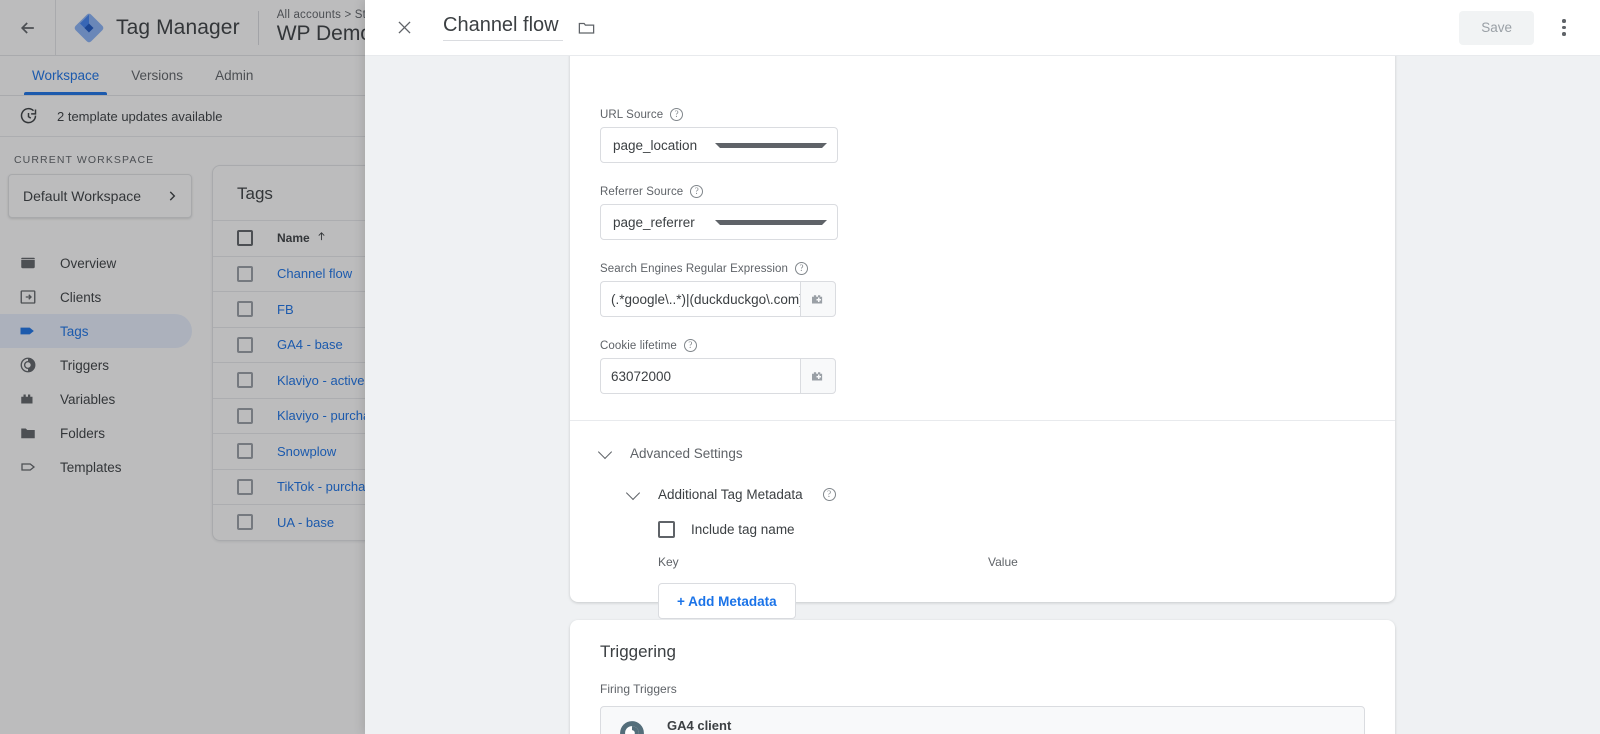  What do you see at coordinates (638, 689) in the screenshot?
I see `firing-triggers-label: Firing Triggers` at bounding box center [638, 689].